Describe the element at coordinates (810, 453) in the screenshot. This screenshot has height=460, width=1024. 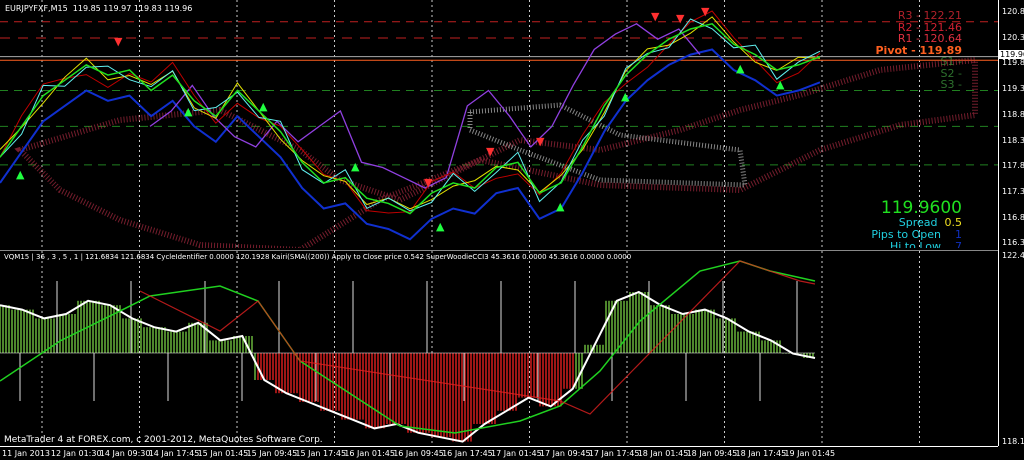
I see `time-tick: 19 Jan 01:45` at that location.